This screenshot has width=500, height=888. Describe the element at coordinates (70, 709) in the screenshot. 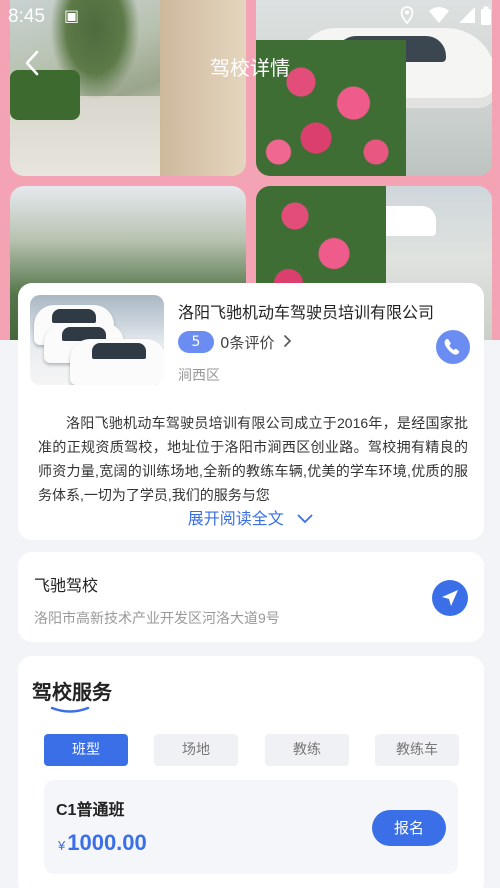

I see `title-underline` at that location.